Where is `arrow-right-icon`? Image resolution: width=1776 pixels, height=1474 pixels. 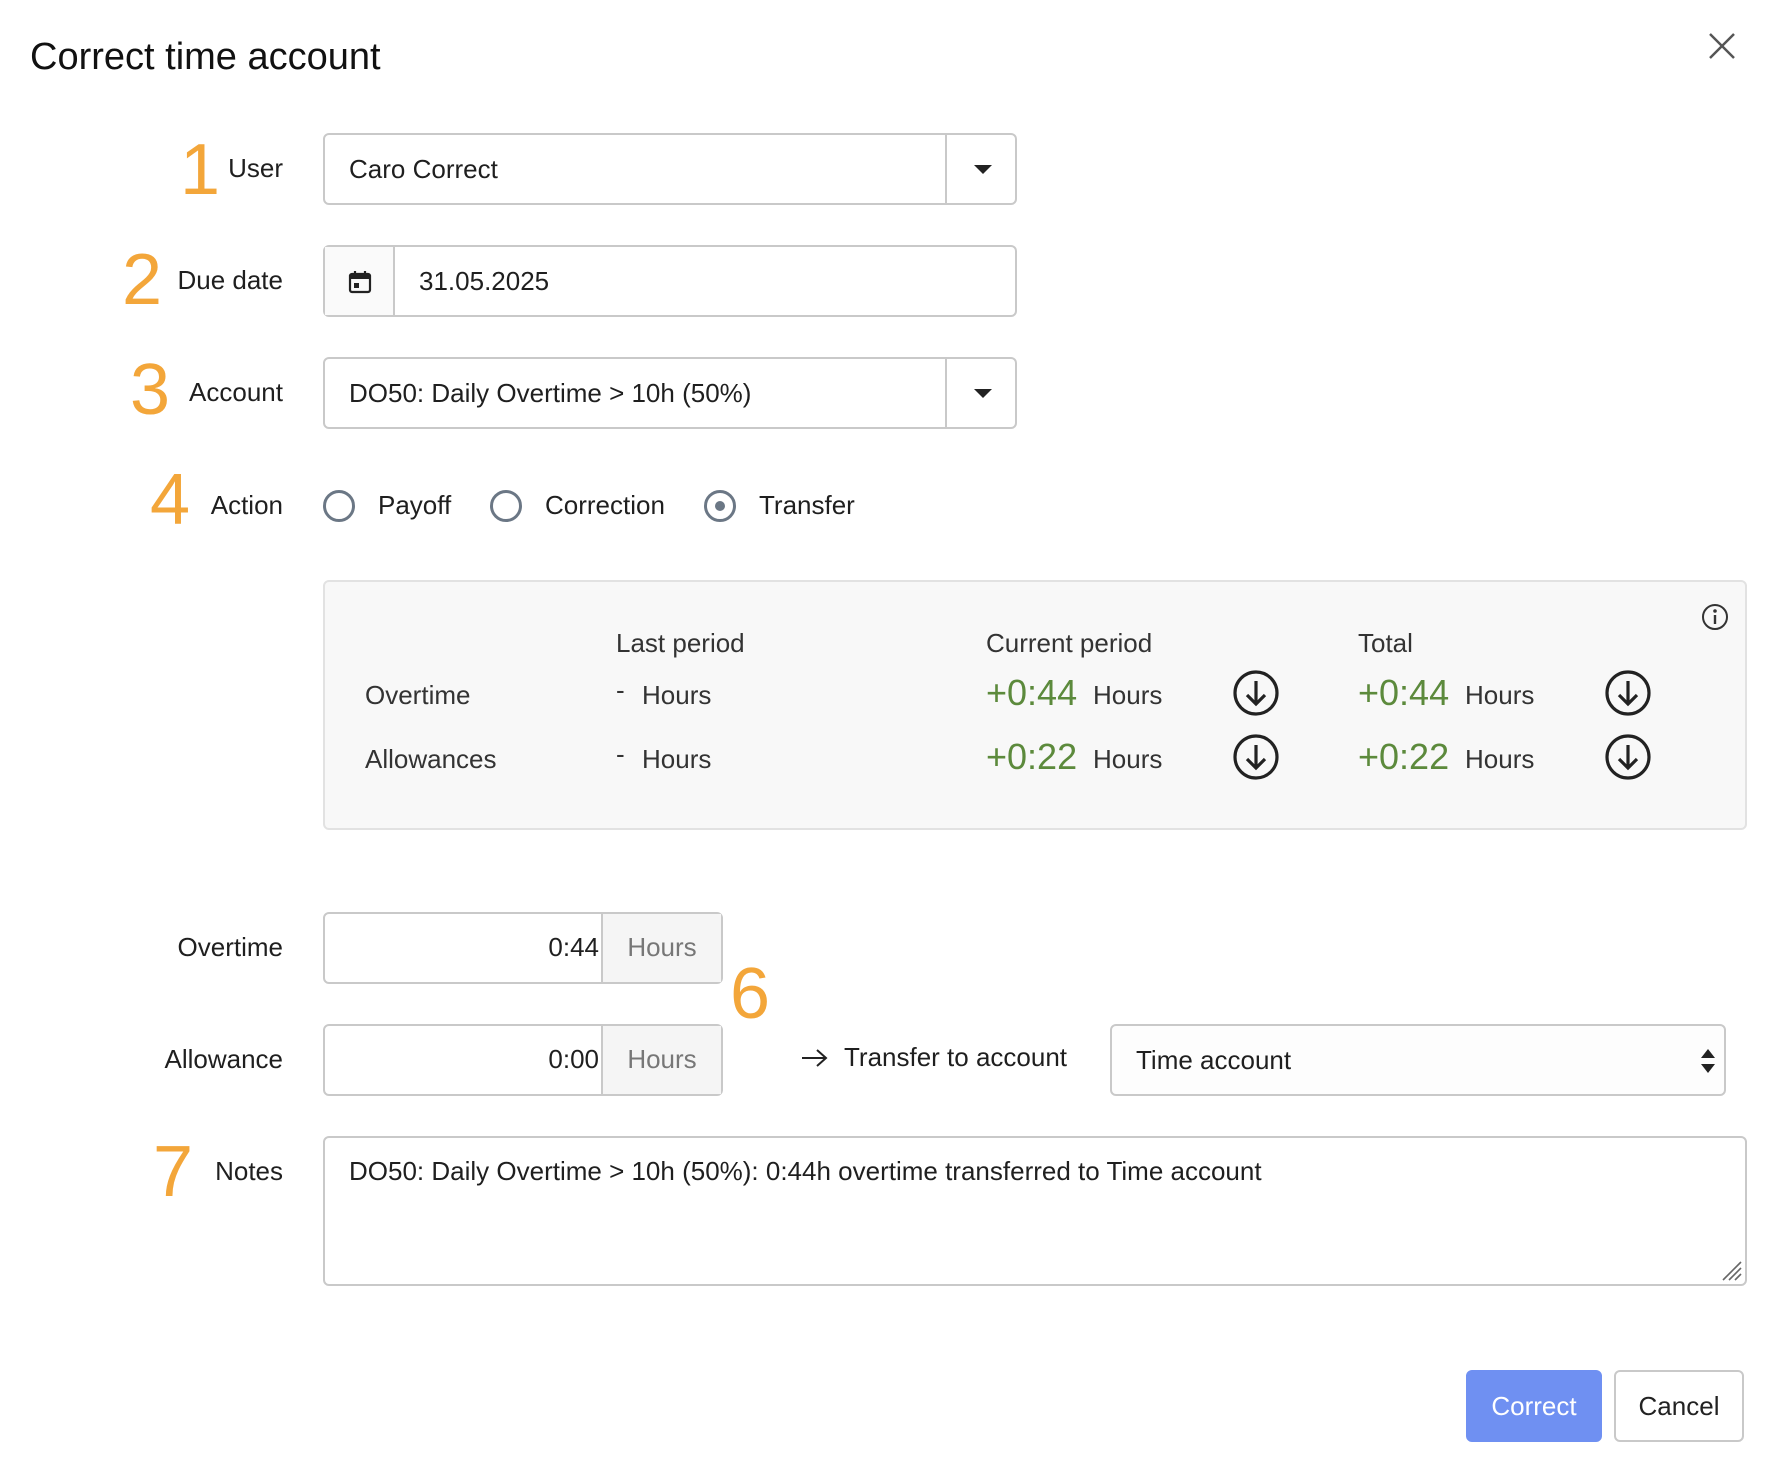 arrow-right-icon is located at coordinates (815, 1058).